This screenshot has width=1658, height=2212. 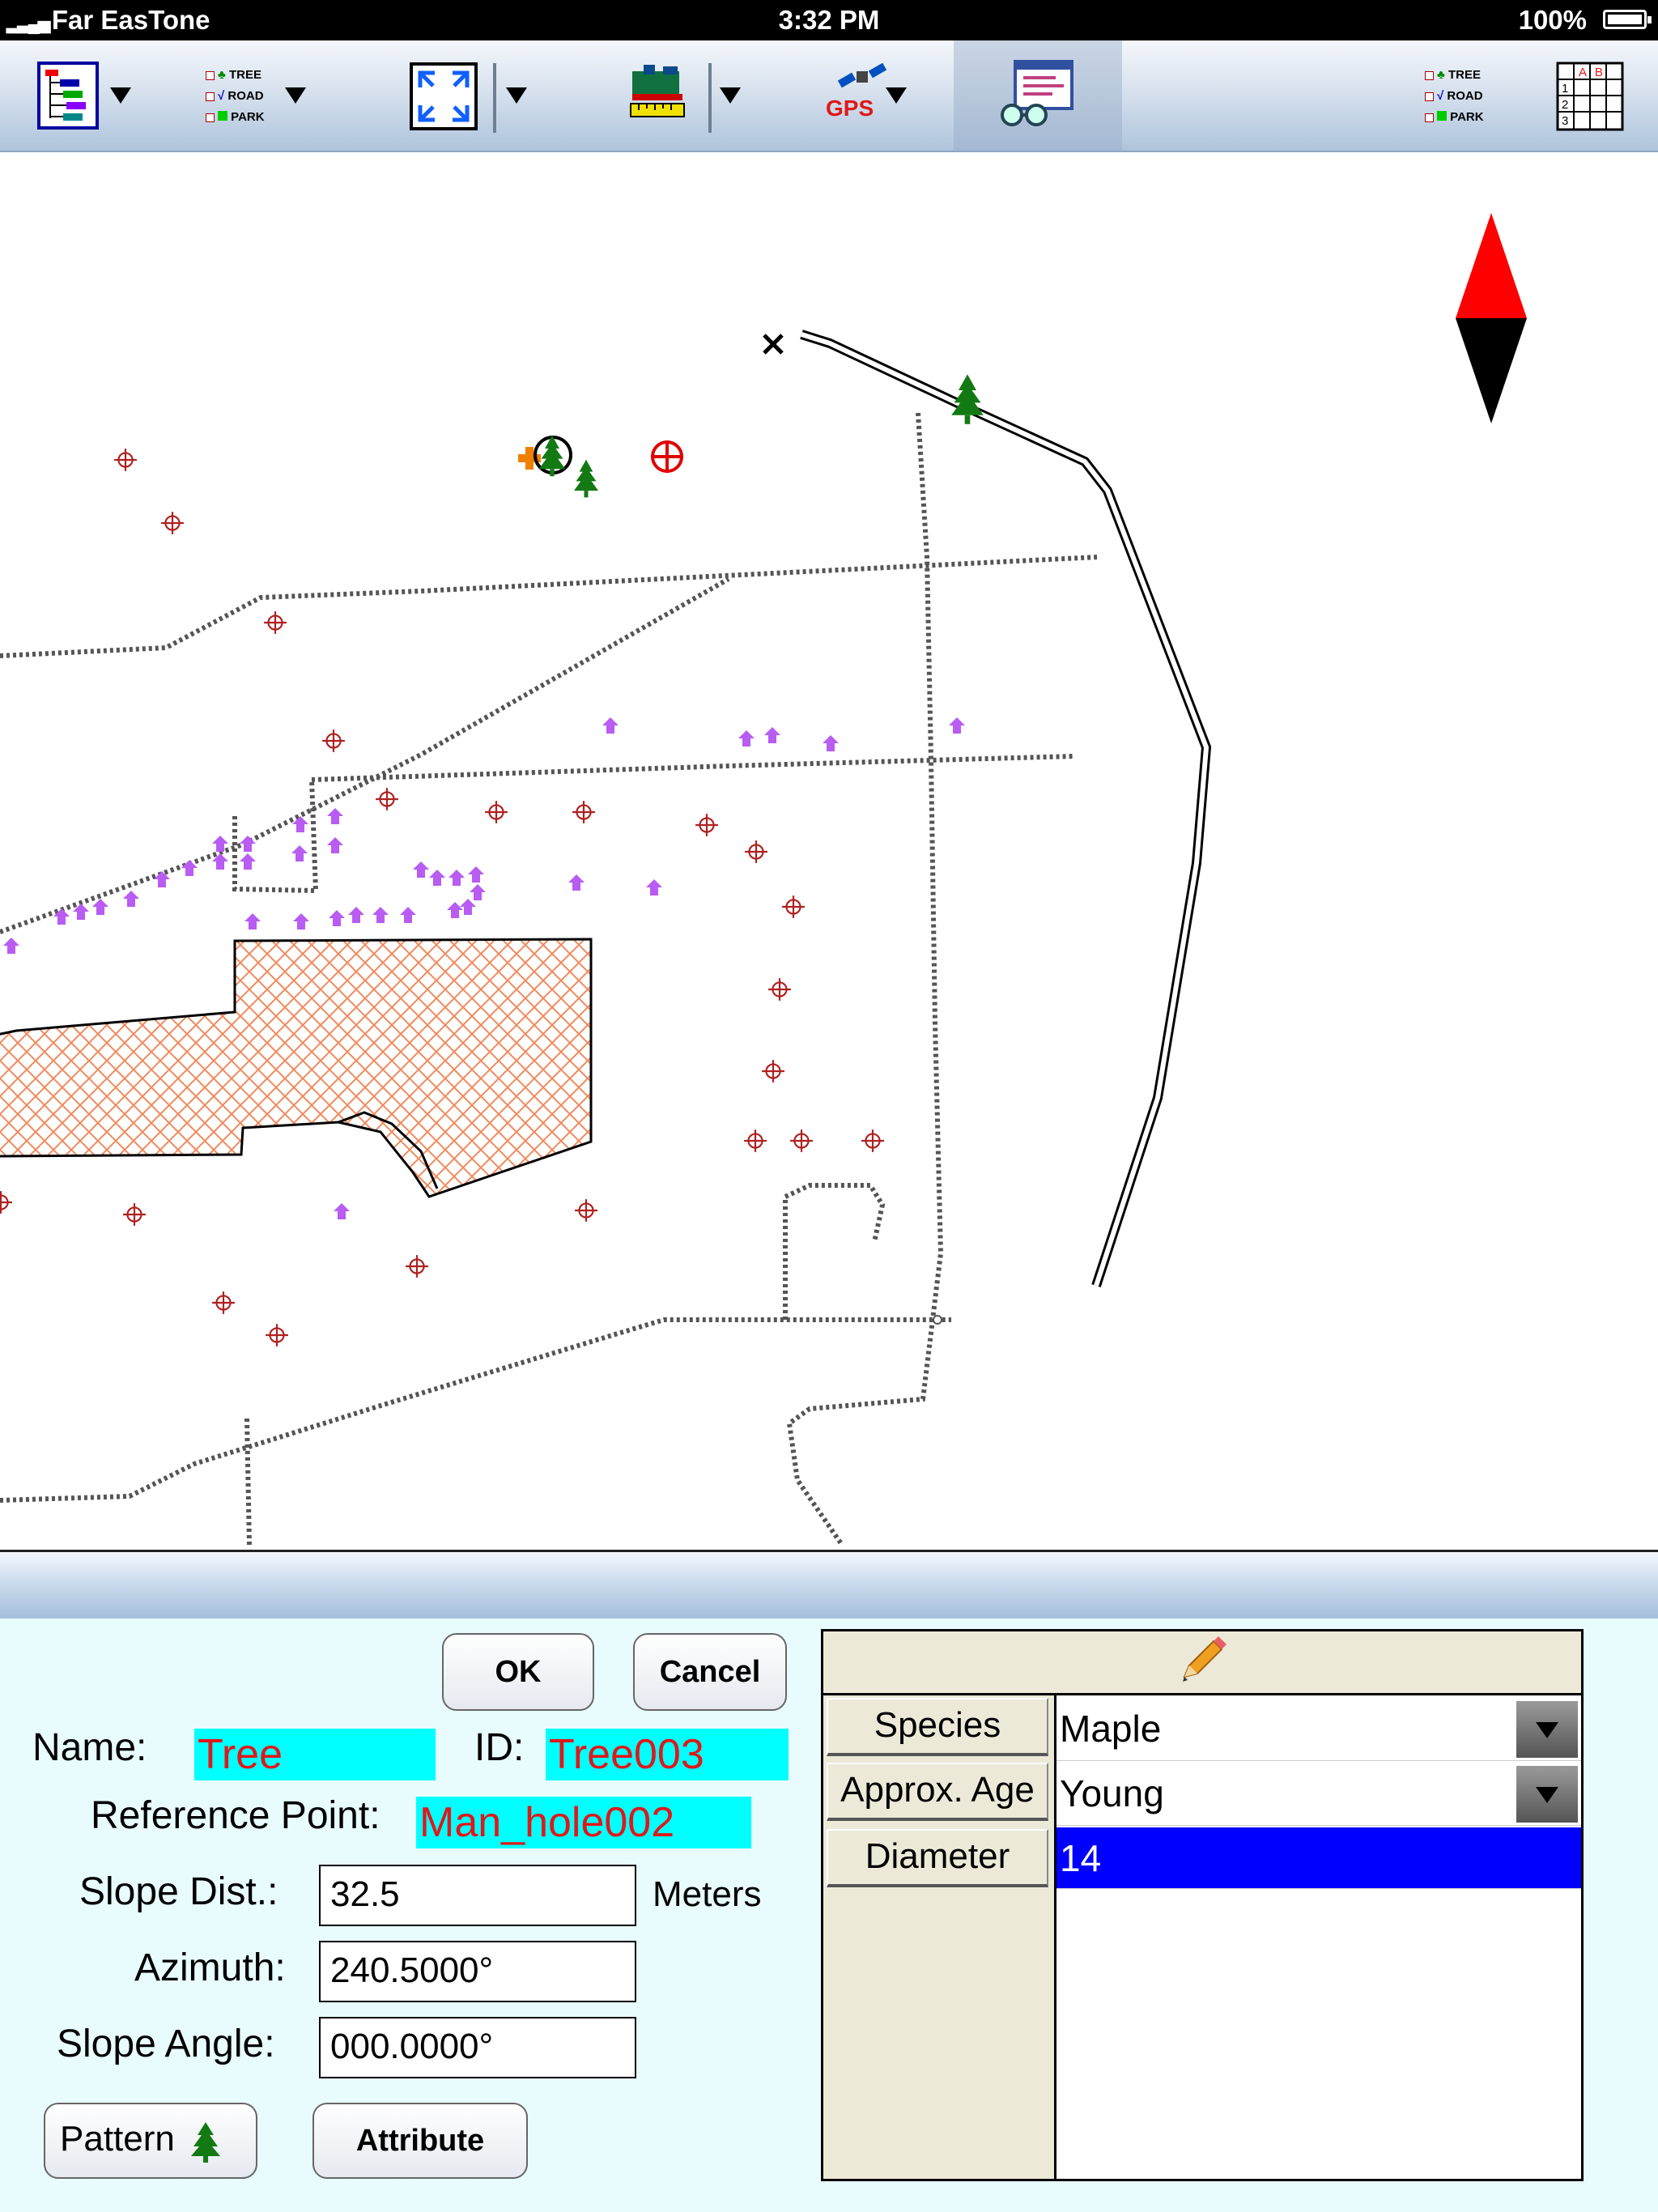 I want to click on reference-point-field: Man_hole002, so click(x=583, y=1823).